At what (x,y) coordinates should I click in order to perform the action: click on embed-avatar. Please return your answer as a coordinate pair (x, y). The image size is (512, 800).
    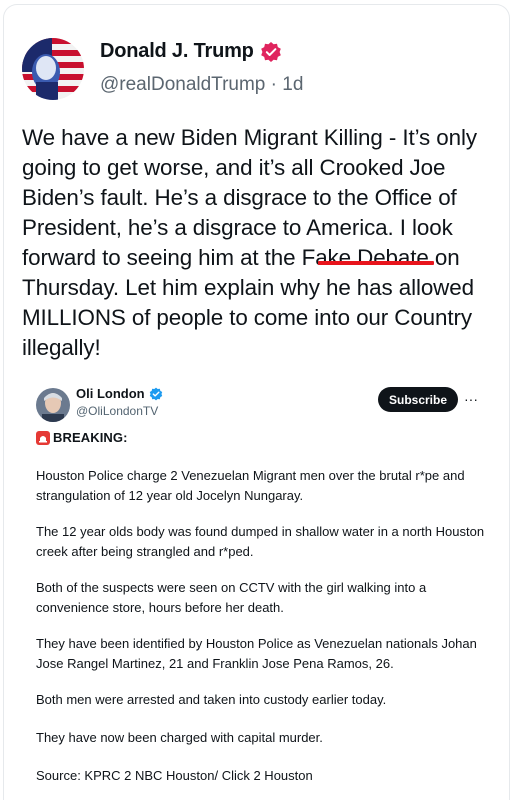
    Looking at the image, I should click on (53, 405).